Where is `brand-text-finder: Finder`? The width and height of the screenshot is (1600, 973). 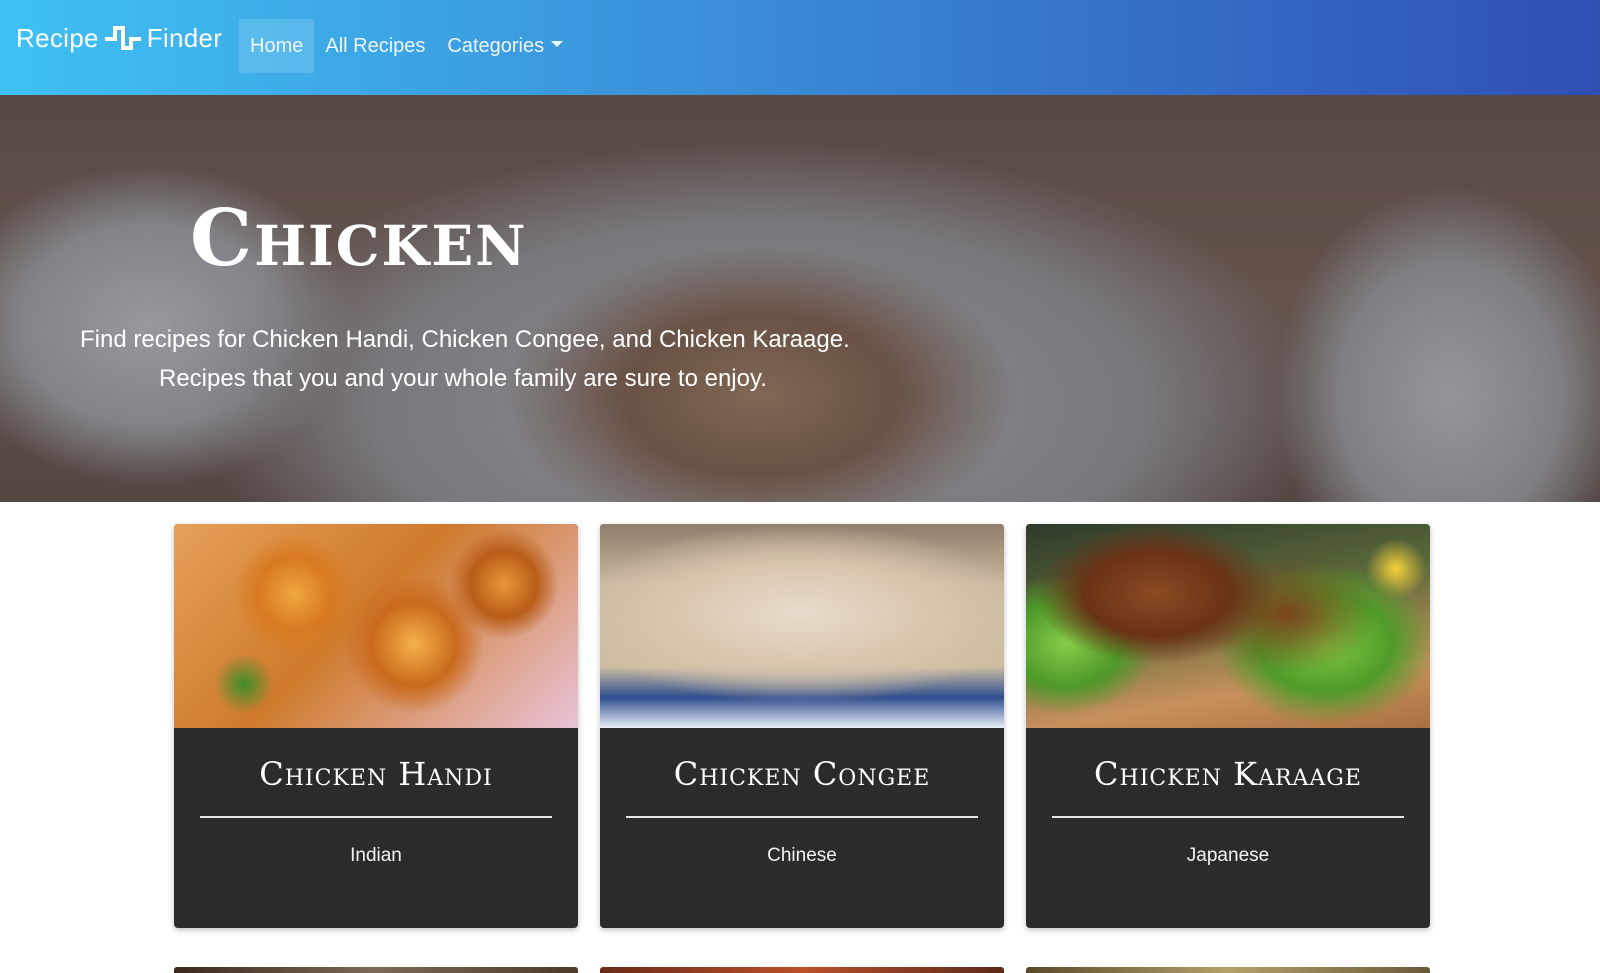 brand-text-finder: Finder is located at coordinates (184, 37).